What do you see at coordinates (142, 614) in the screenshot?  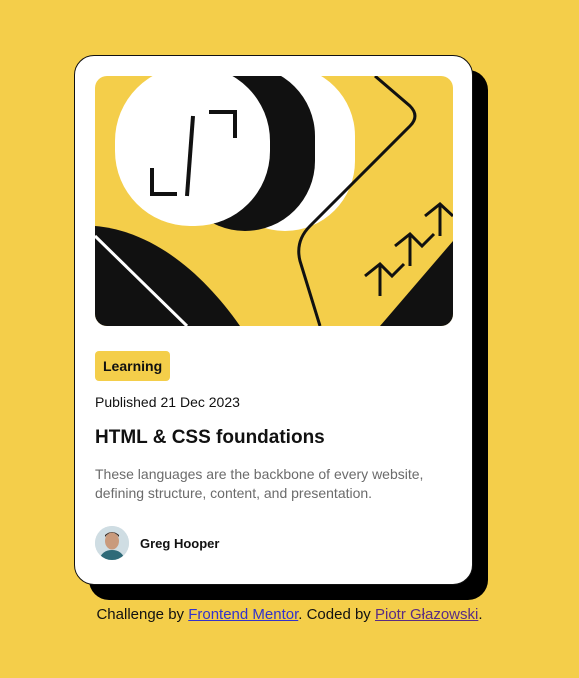 I see `attribution-prefix: Challenge by` at bounding box center [142, 614].